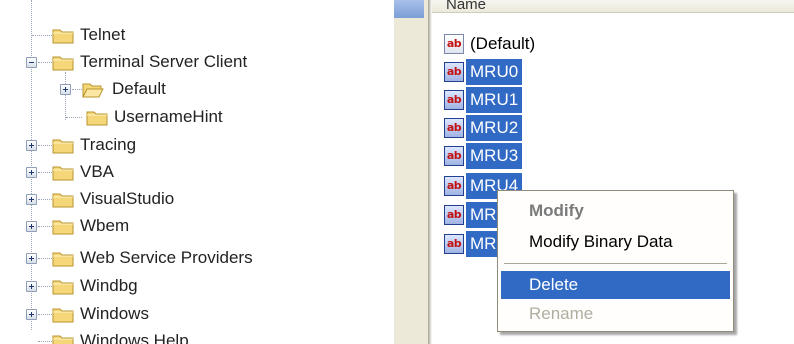 The width and height of the screenshot is (794, 344). I want to click on value-name: MRU2, so click(494, 128).